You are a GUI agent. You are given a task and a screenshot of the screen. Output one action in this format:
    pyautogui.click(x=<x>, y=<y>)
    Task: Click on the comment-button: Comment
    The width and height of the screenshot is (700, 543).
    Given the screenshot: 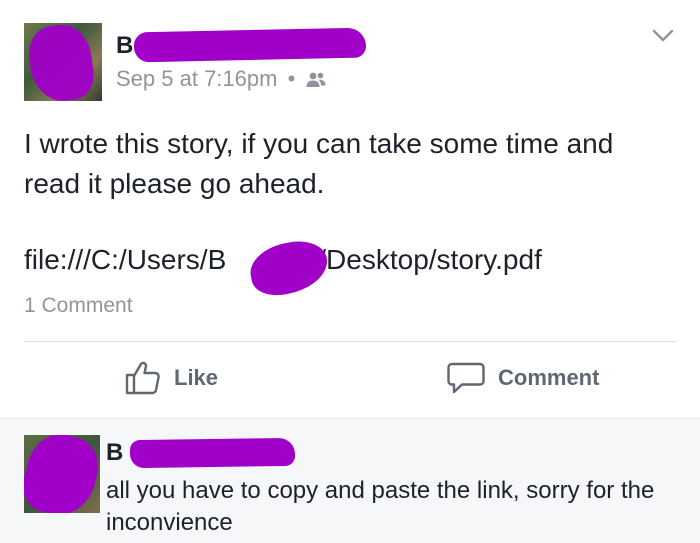 What is the action you would take?
    pyautogui.click(x=522, y=378)
    